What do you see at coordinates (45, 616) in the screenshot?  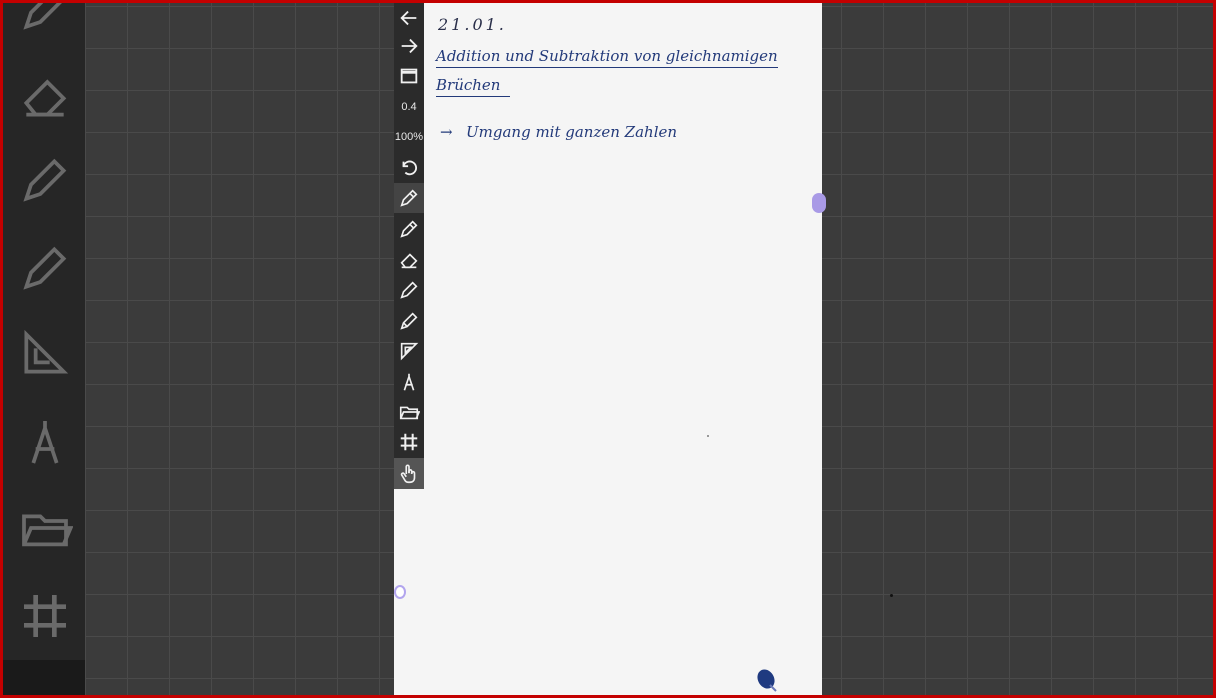 I see `bg-grid-icon` at bounding box center [45, 616].